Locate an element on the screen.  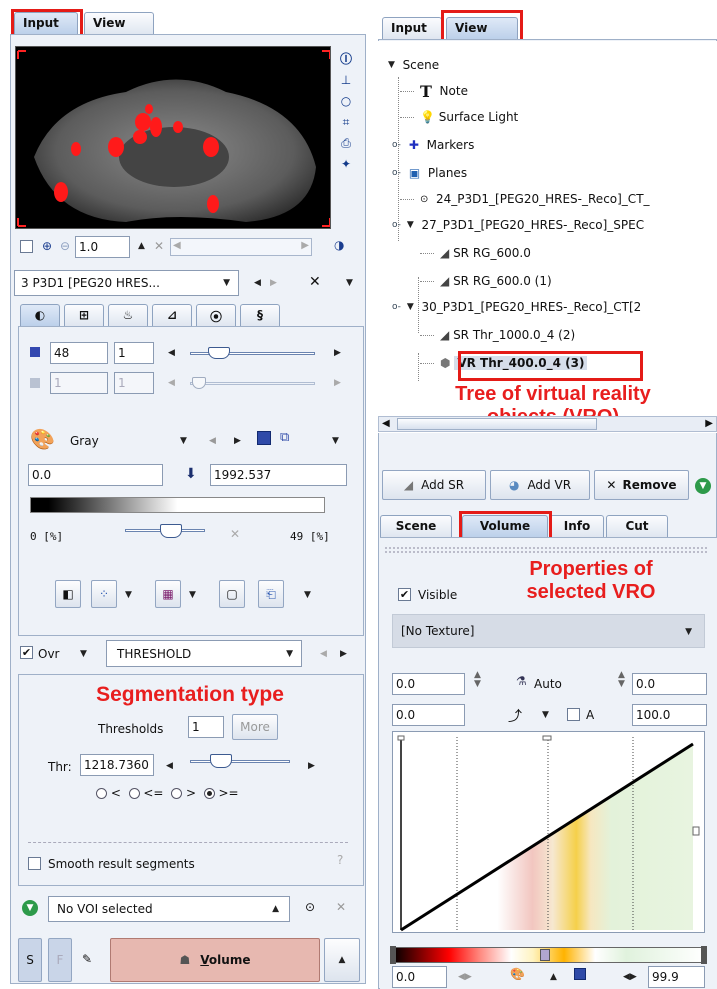
grid-mode-button: ⁘ is located at coordinates (104, 594).